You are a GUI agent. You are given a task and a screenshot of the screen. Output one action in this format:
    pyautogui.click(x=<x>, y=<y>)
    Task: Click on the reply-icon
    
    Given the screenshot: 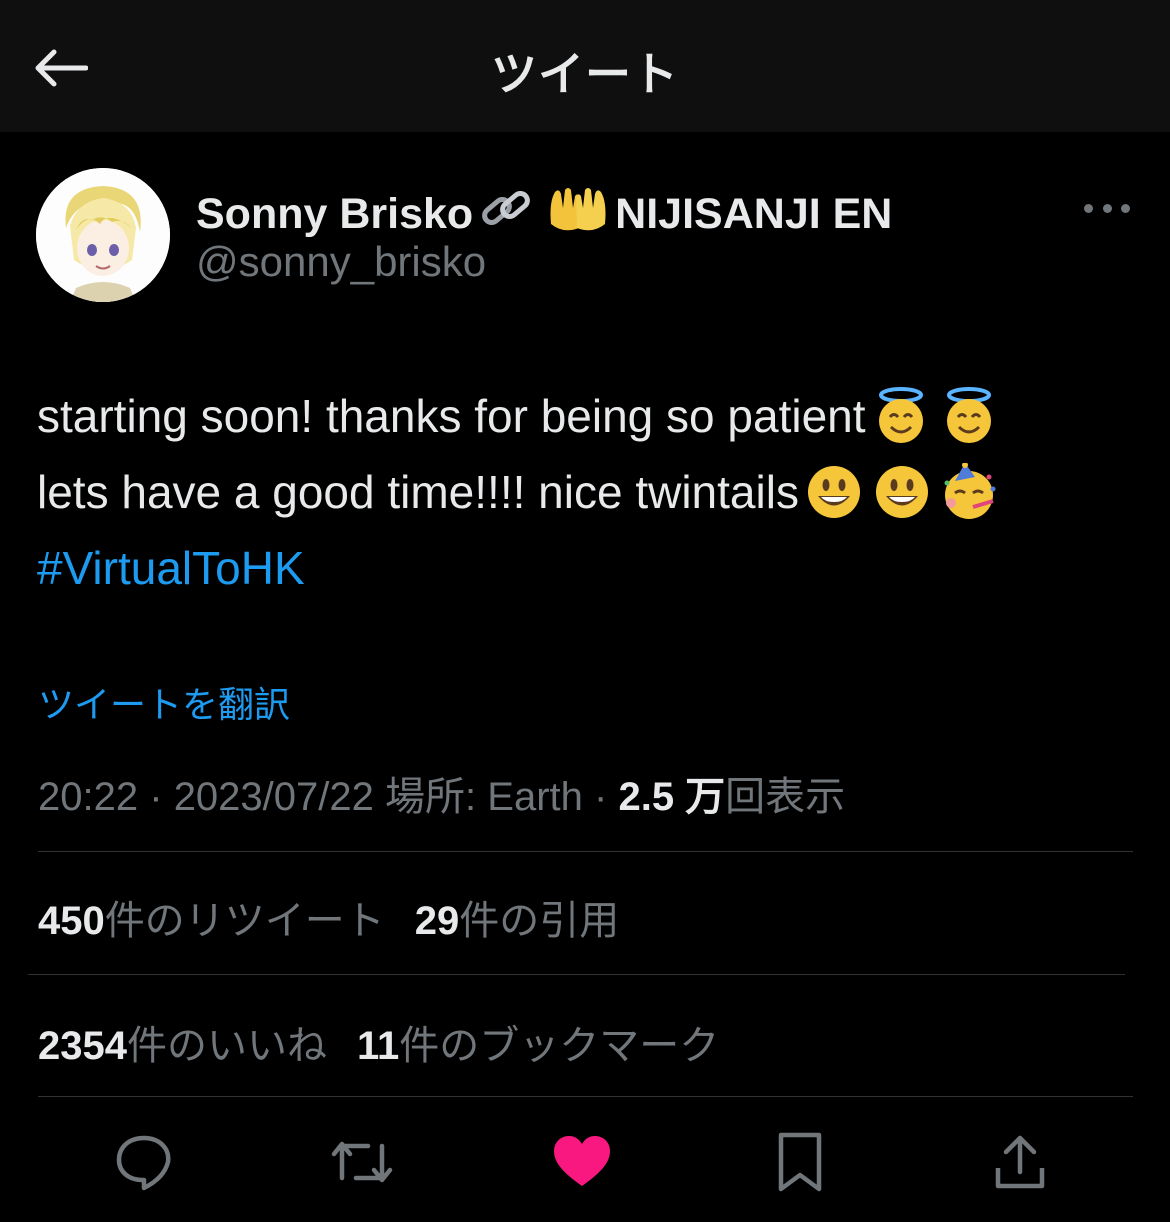 What is the action you would take?
    pyautogui.click(x=143, y=1163)
    